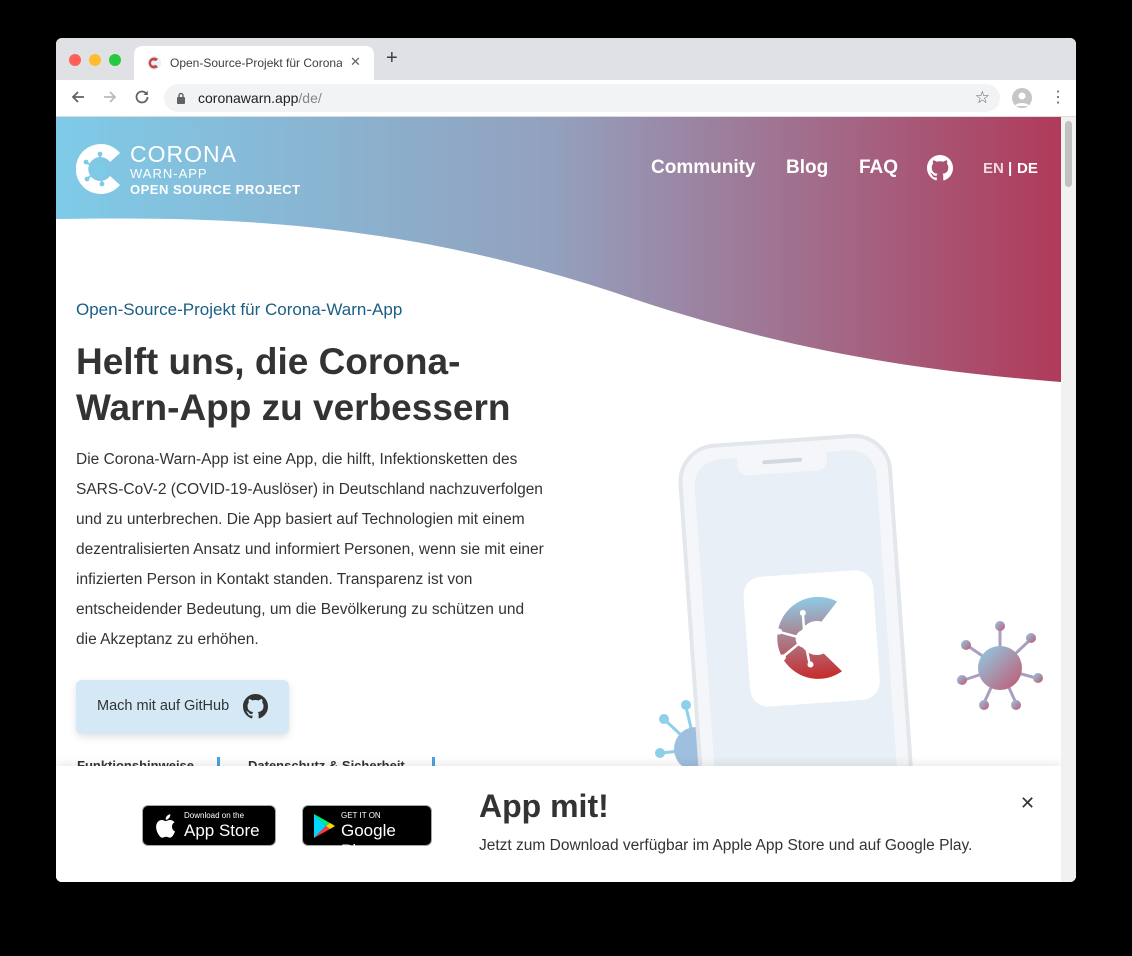  I want to click on logo-tagline: OPEN SOURCE PROJECT, so click(215, 189).